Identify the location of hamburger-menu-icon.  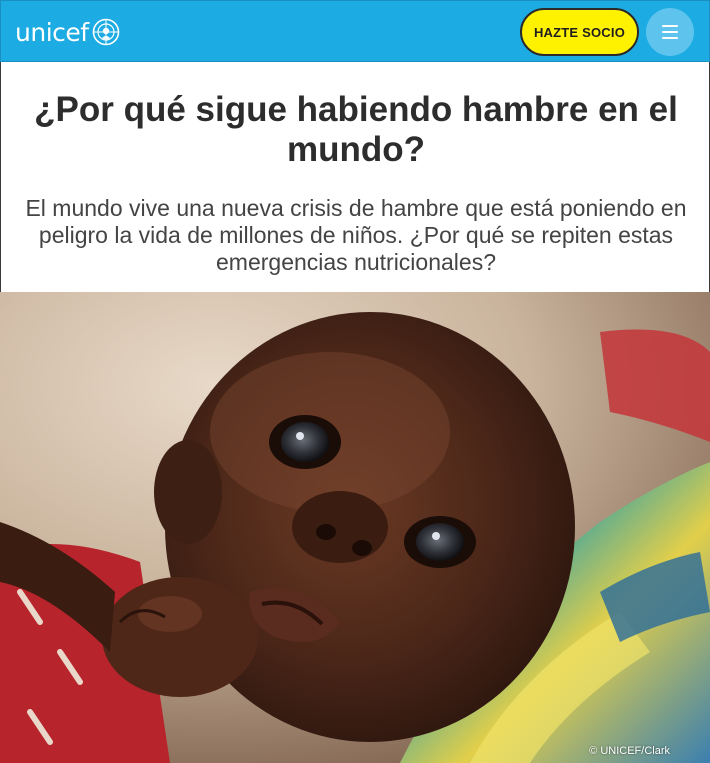
(670, 26).